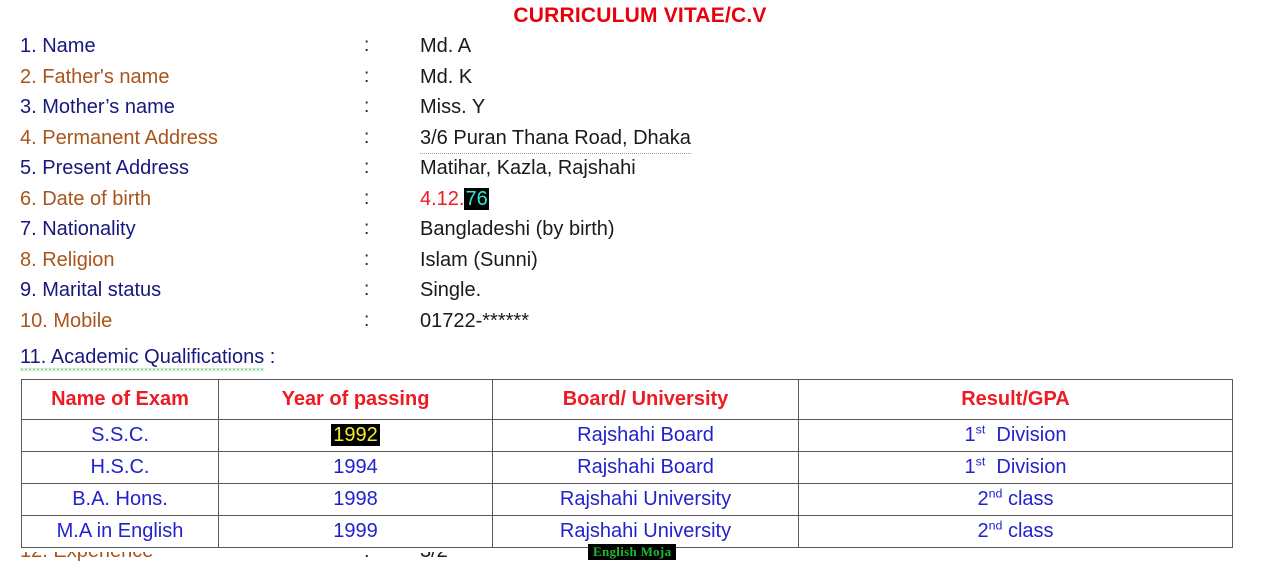 Image resolution: width=1280 pixels, height=562 pixels. I want to click on info-label-marital-status: 9. Marital status, so click(91, 290).